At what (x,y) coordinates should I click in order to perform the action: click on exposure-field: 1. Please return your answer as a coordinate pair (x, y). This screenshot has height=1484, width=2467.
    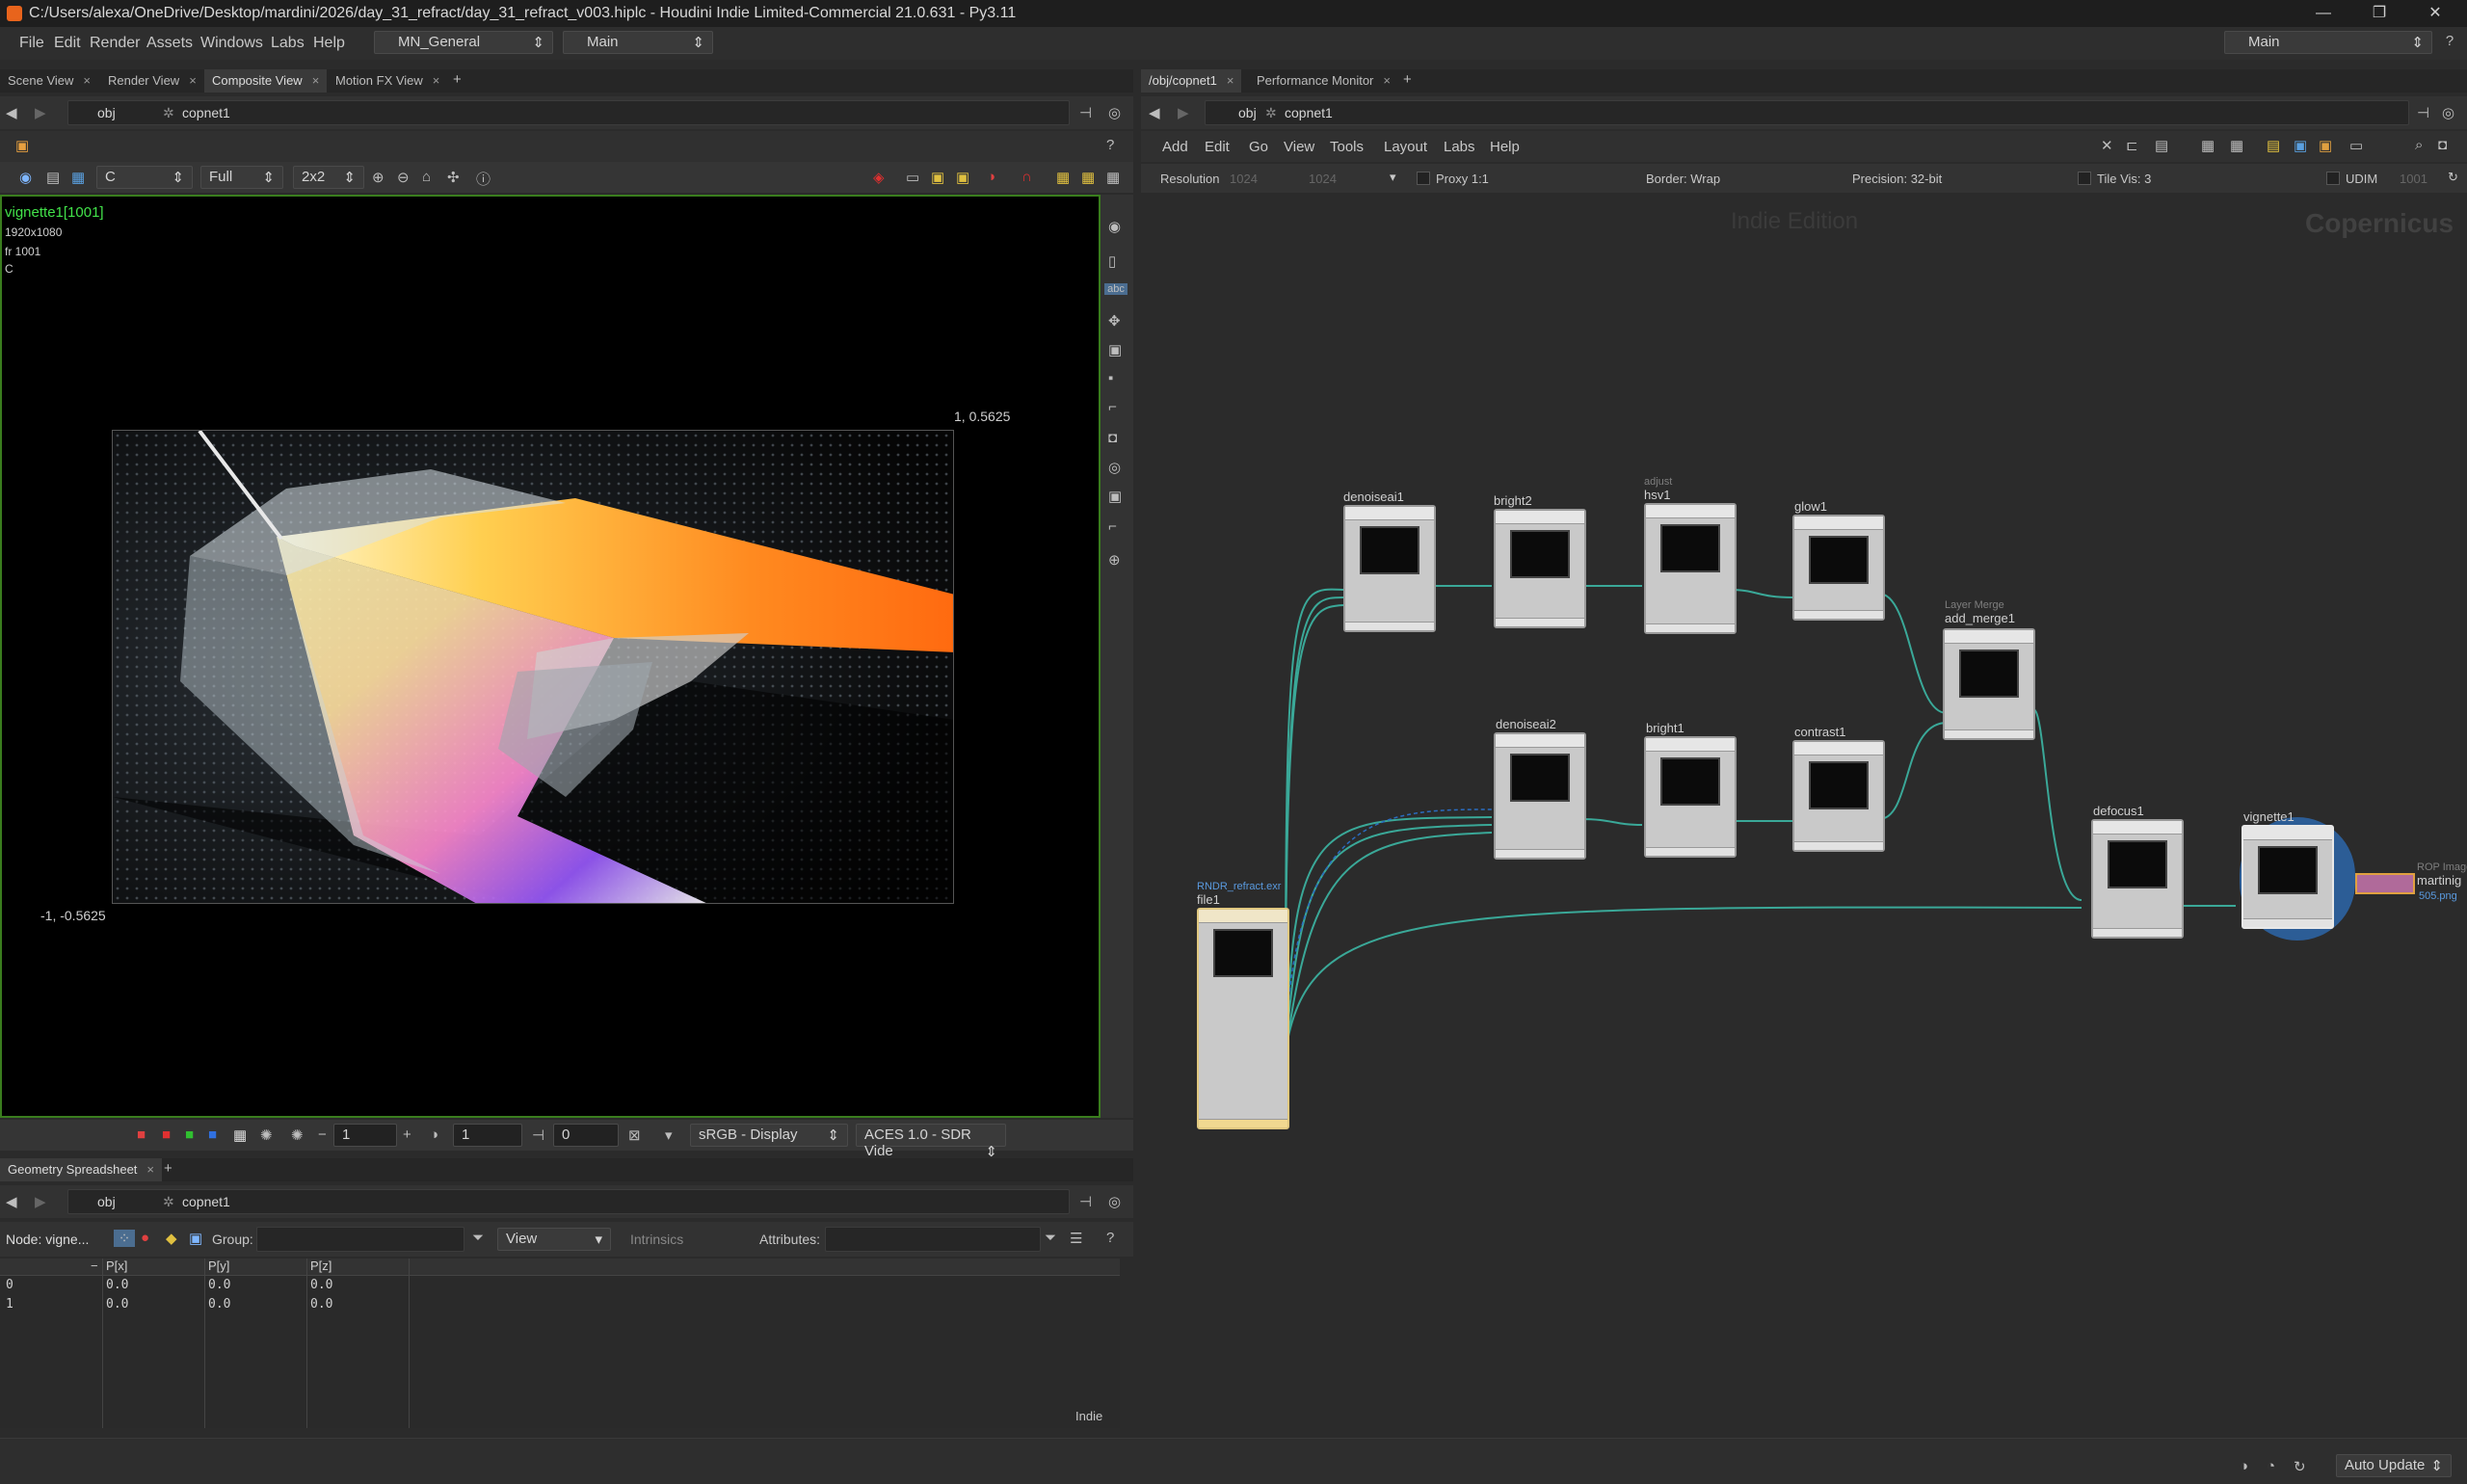
    Looking at the image, I should click on (365, 1135).